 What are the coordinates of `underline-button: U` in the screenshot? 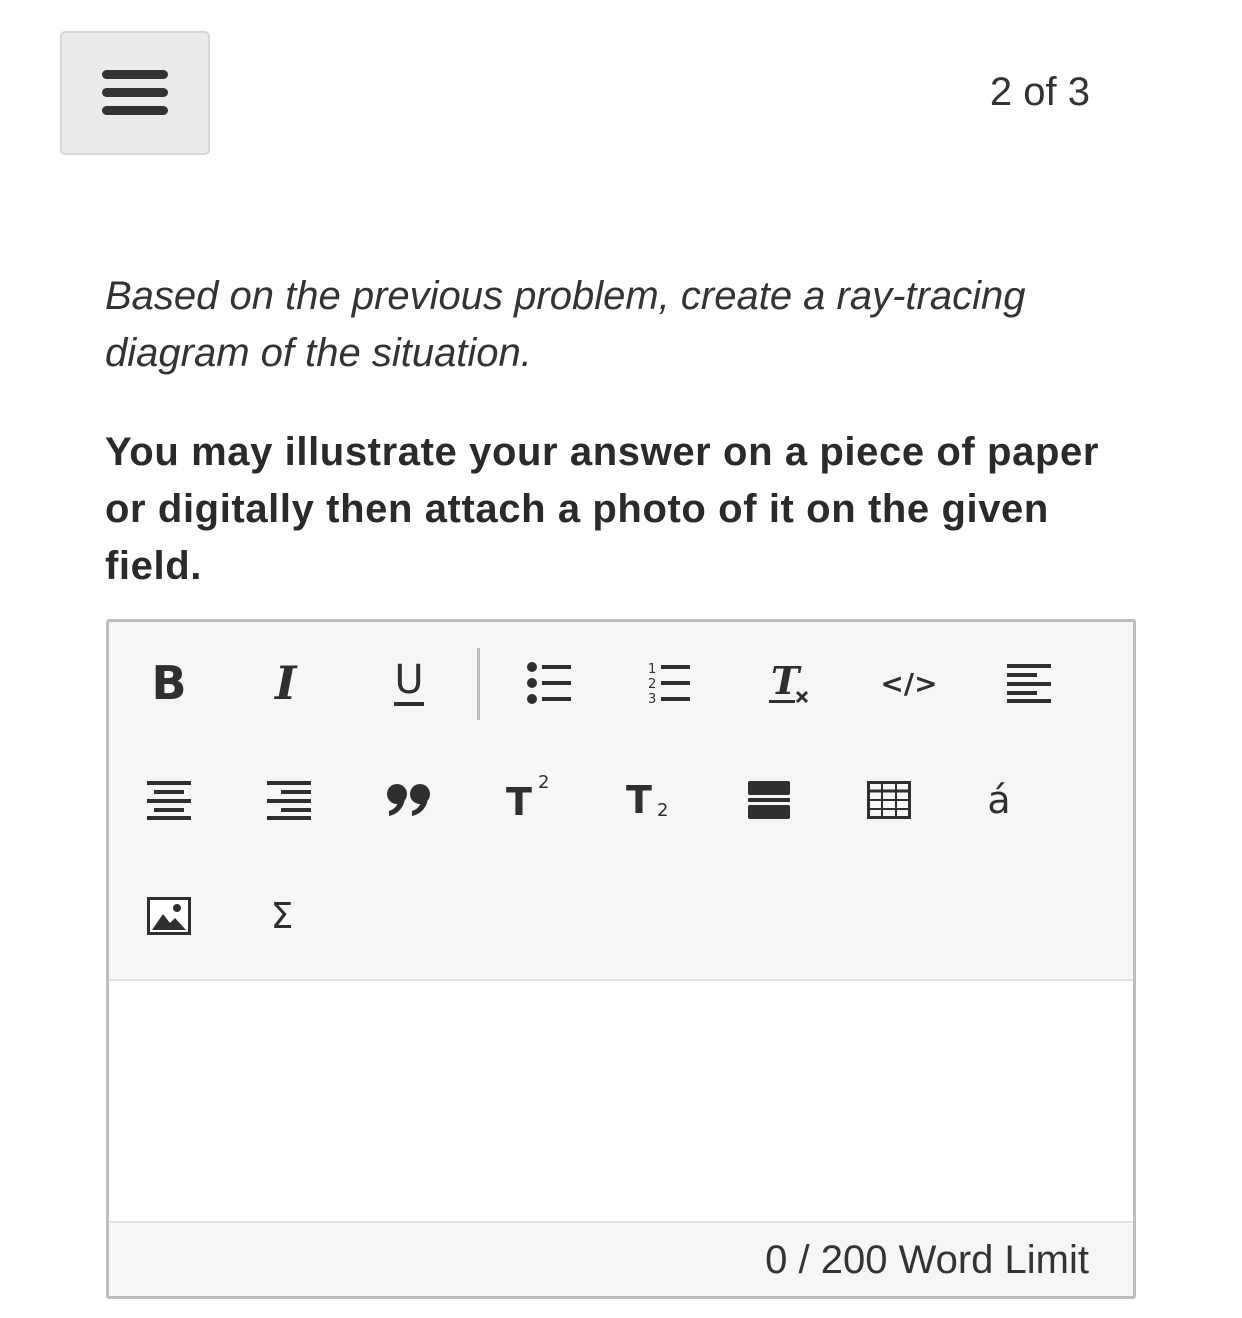 It's located at (409, 683).